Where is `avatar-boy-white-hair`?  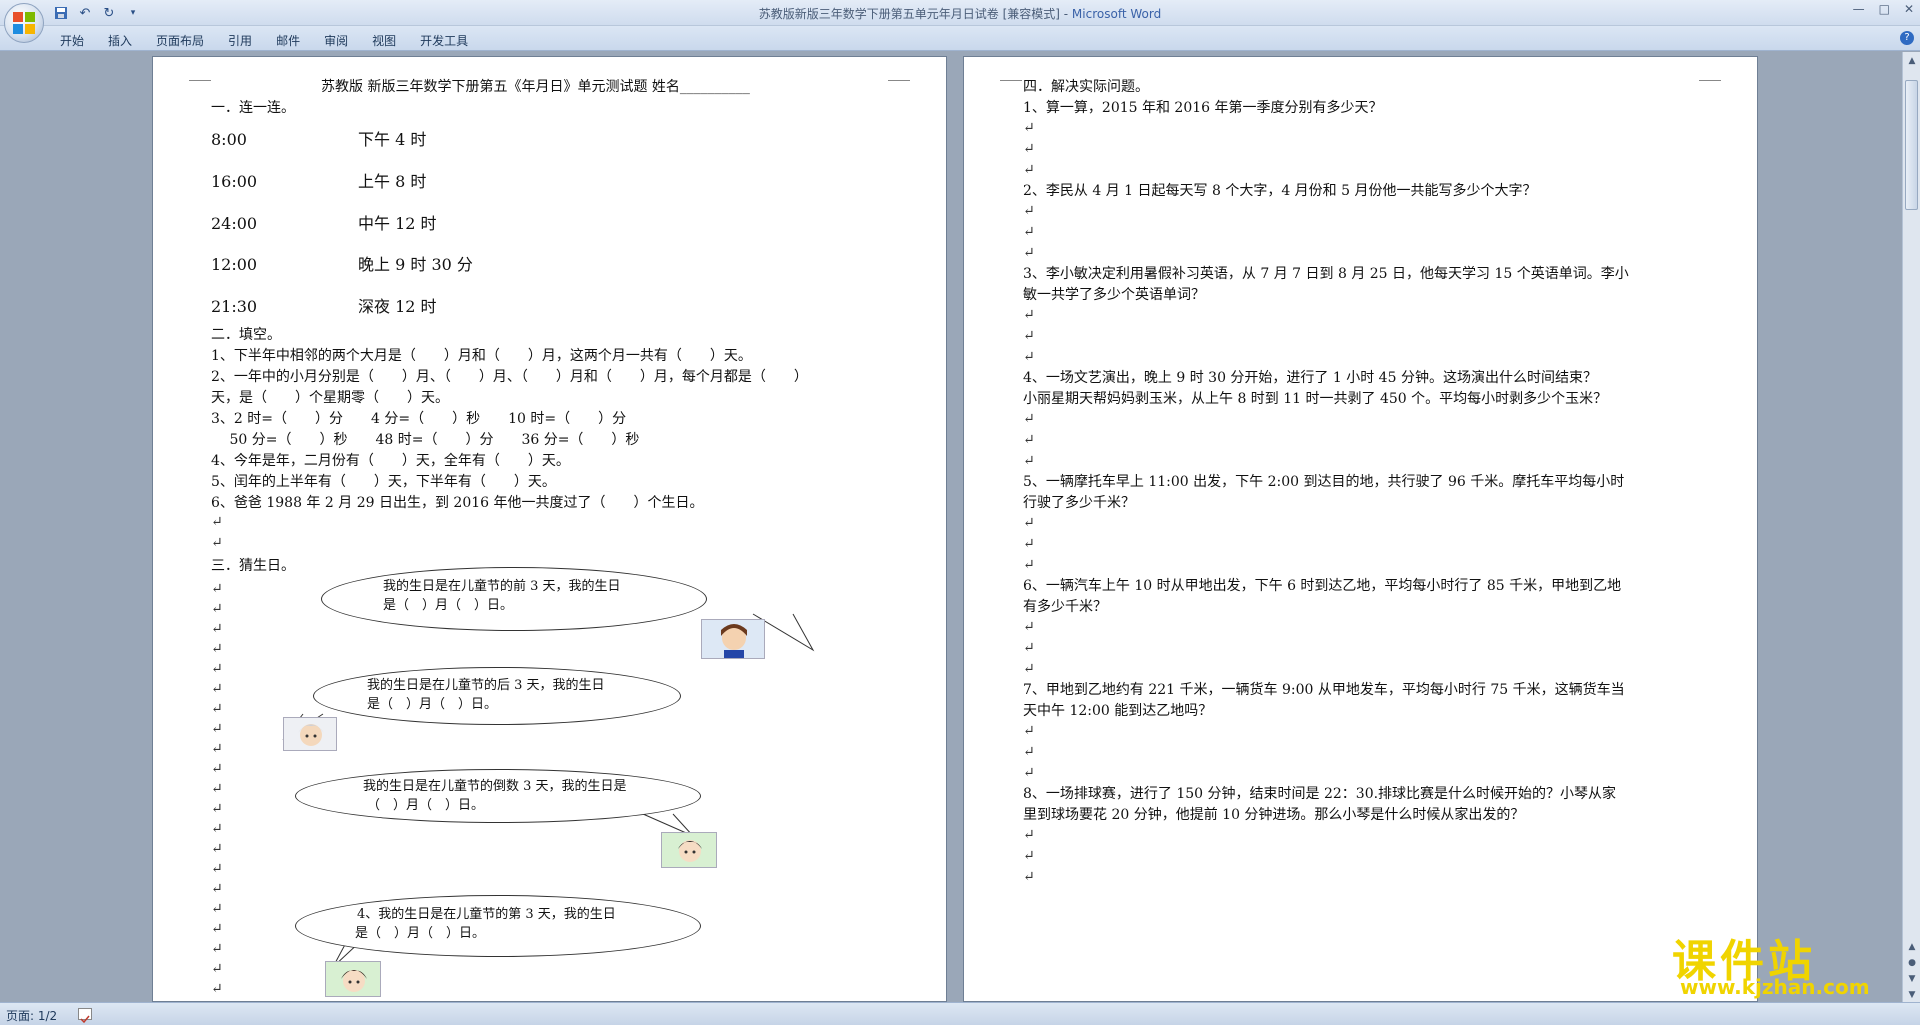
avatar-boy-white-hair is located at coordinates (310, 734).